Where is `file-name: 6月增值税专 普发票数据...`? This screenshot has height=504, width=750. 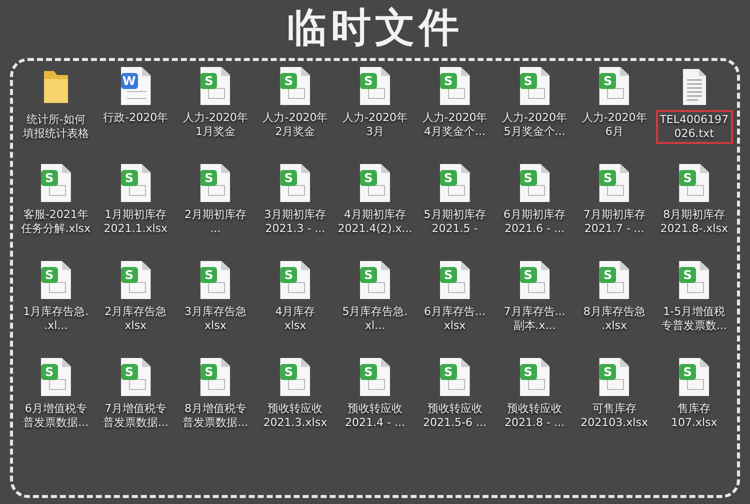
file-name: 6月增值税专 普发票数据... is located at coordinates (56, 416).